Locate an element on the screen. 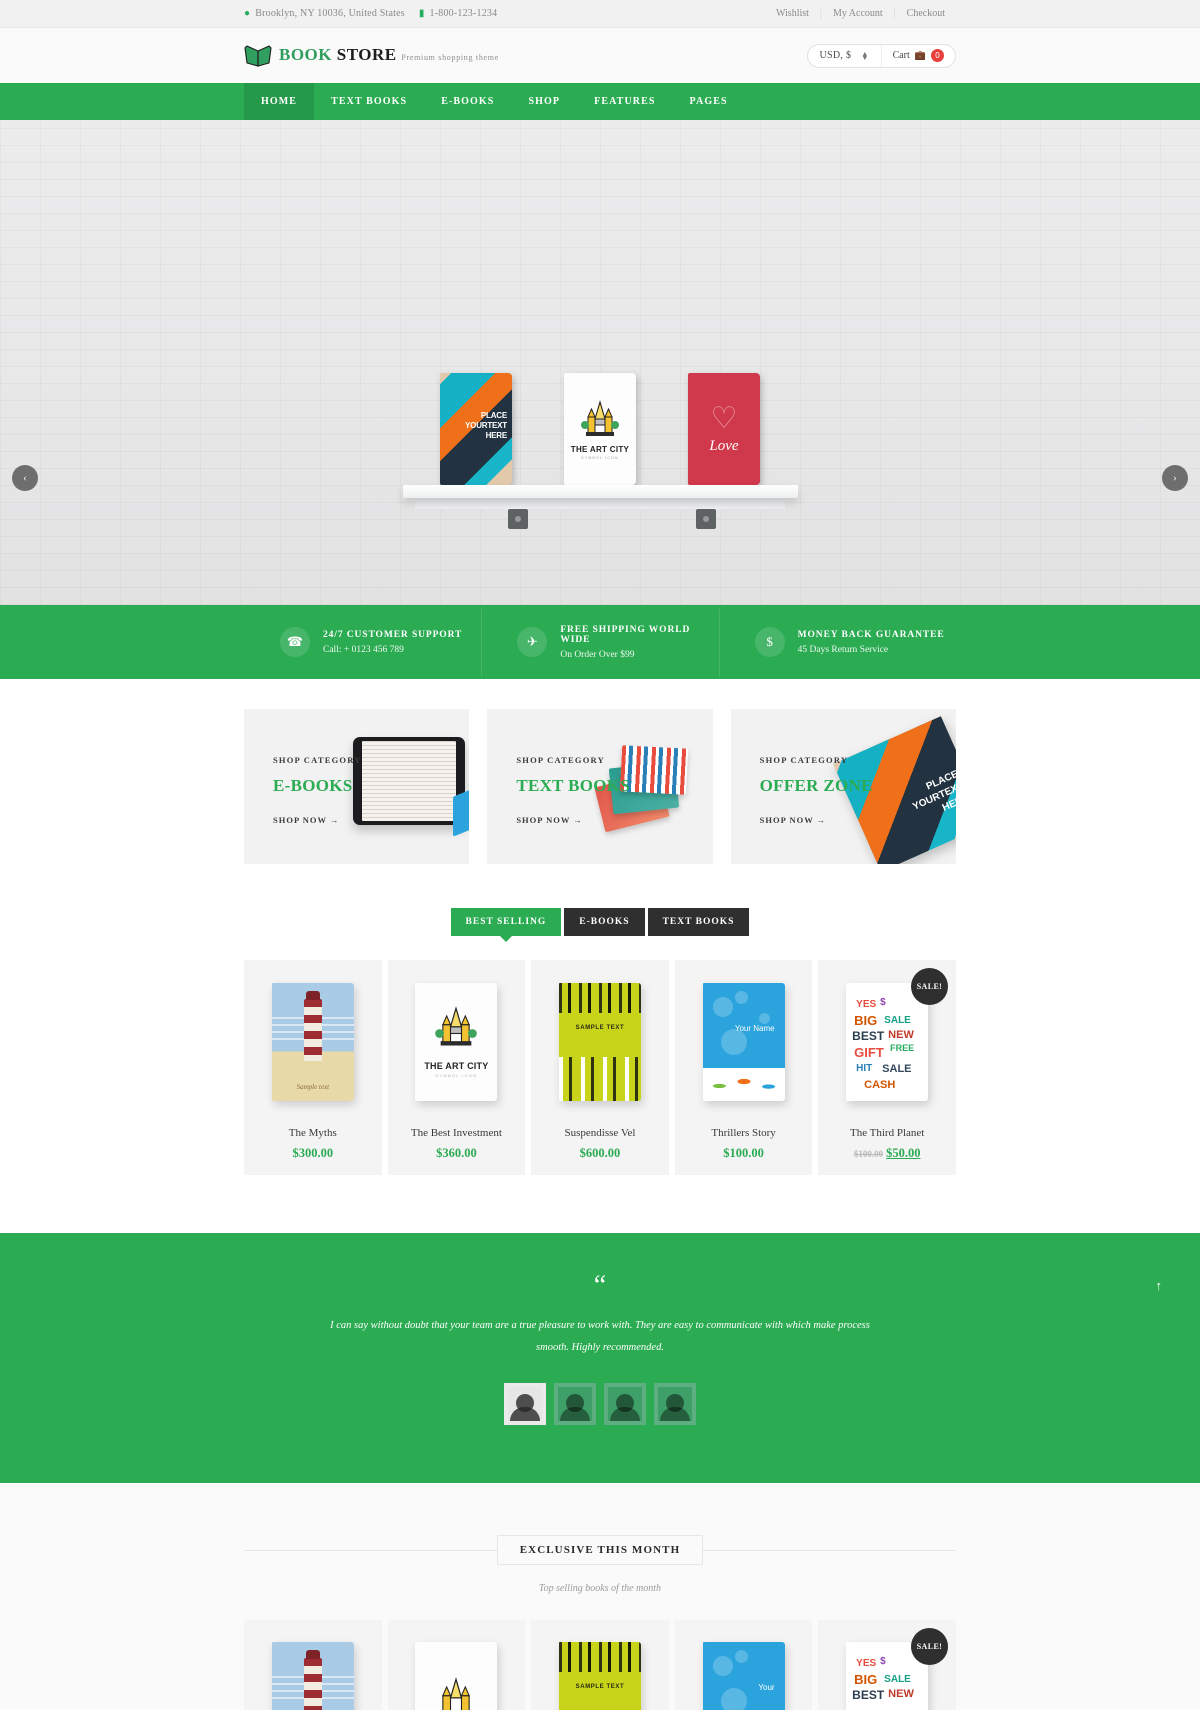  shelf-bracket is located at coordinates (705, 519).